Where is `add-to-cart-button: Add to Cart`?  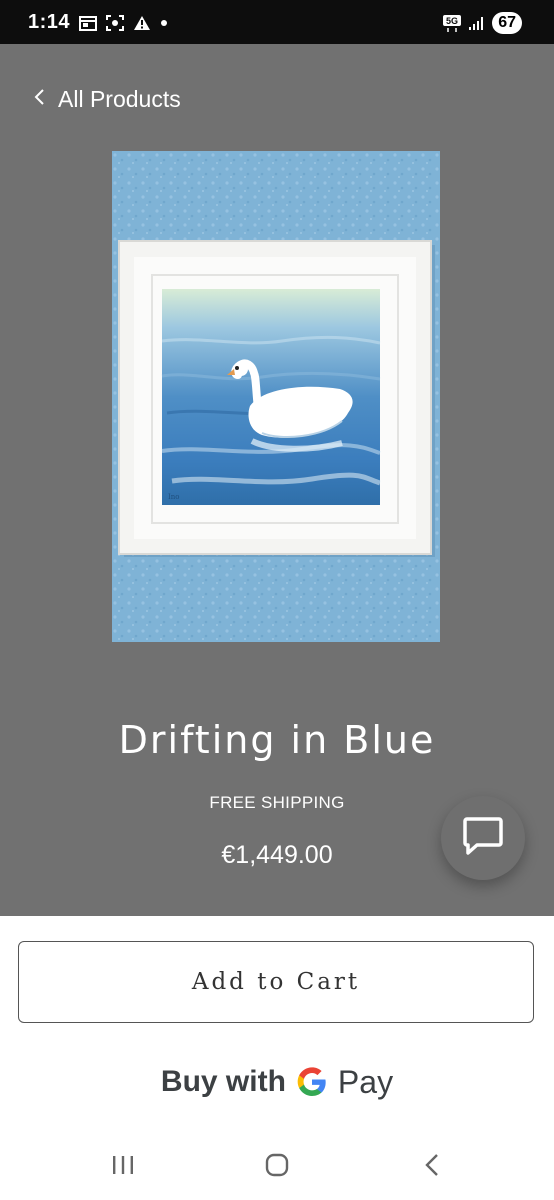
add-to-cart-button: Add to Cart is located at coordinates (276, 982).